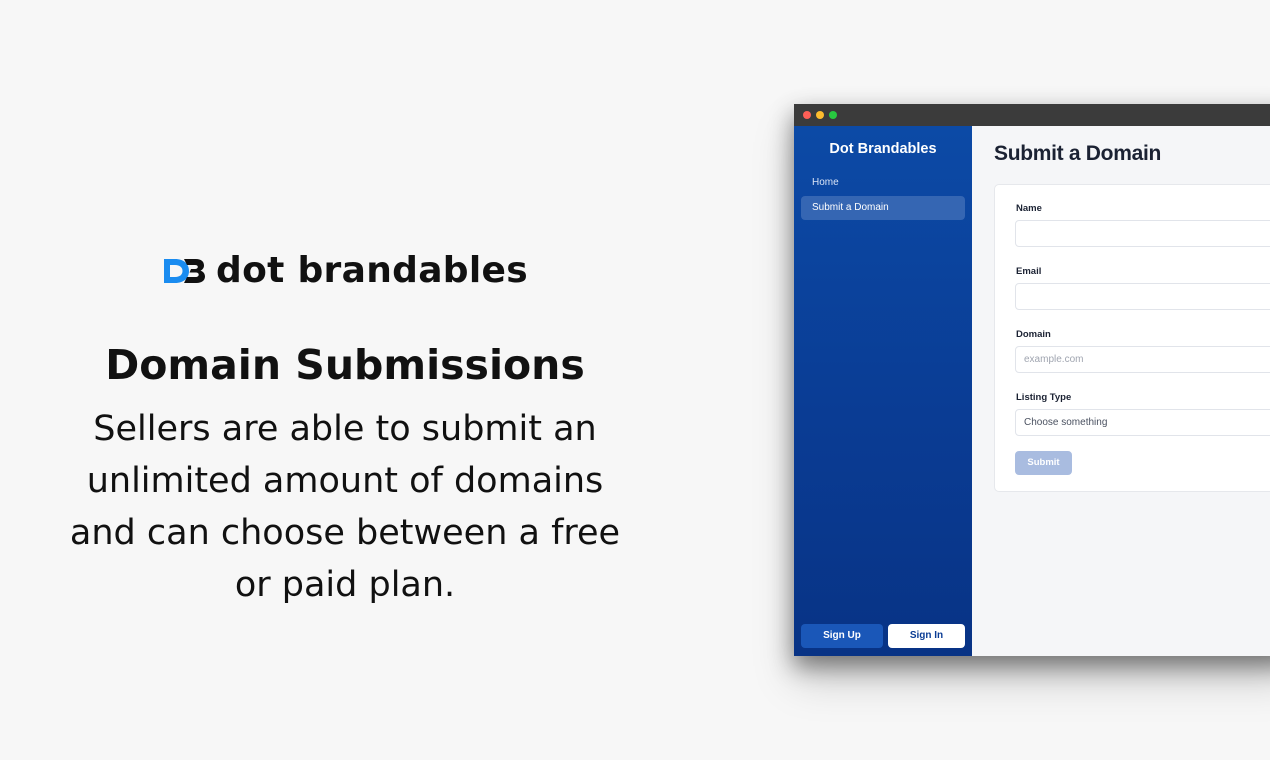 Image resolution: width=1270 pixels, height=760 pixels. Describe the element at coordinates (1142, 296) in the screenshot. I see `email-input` at that location.